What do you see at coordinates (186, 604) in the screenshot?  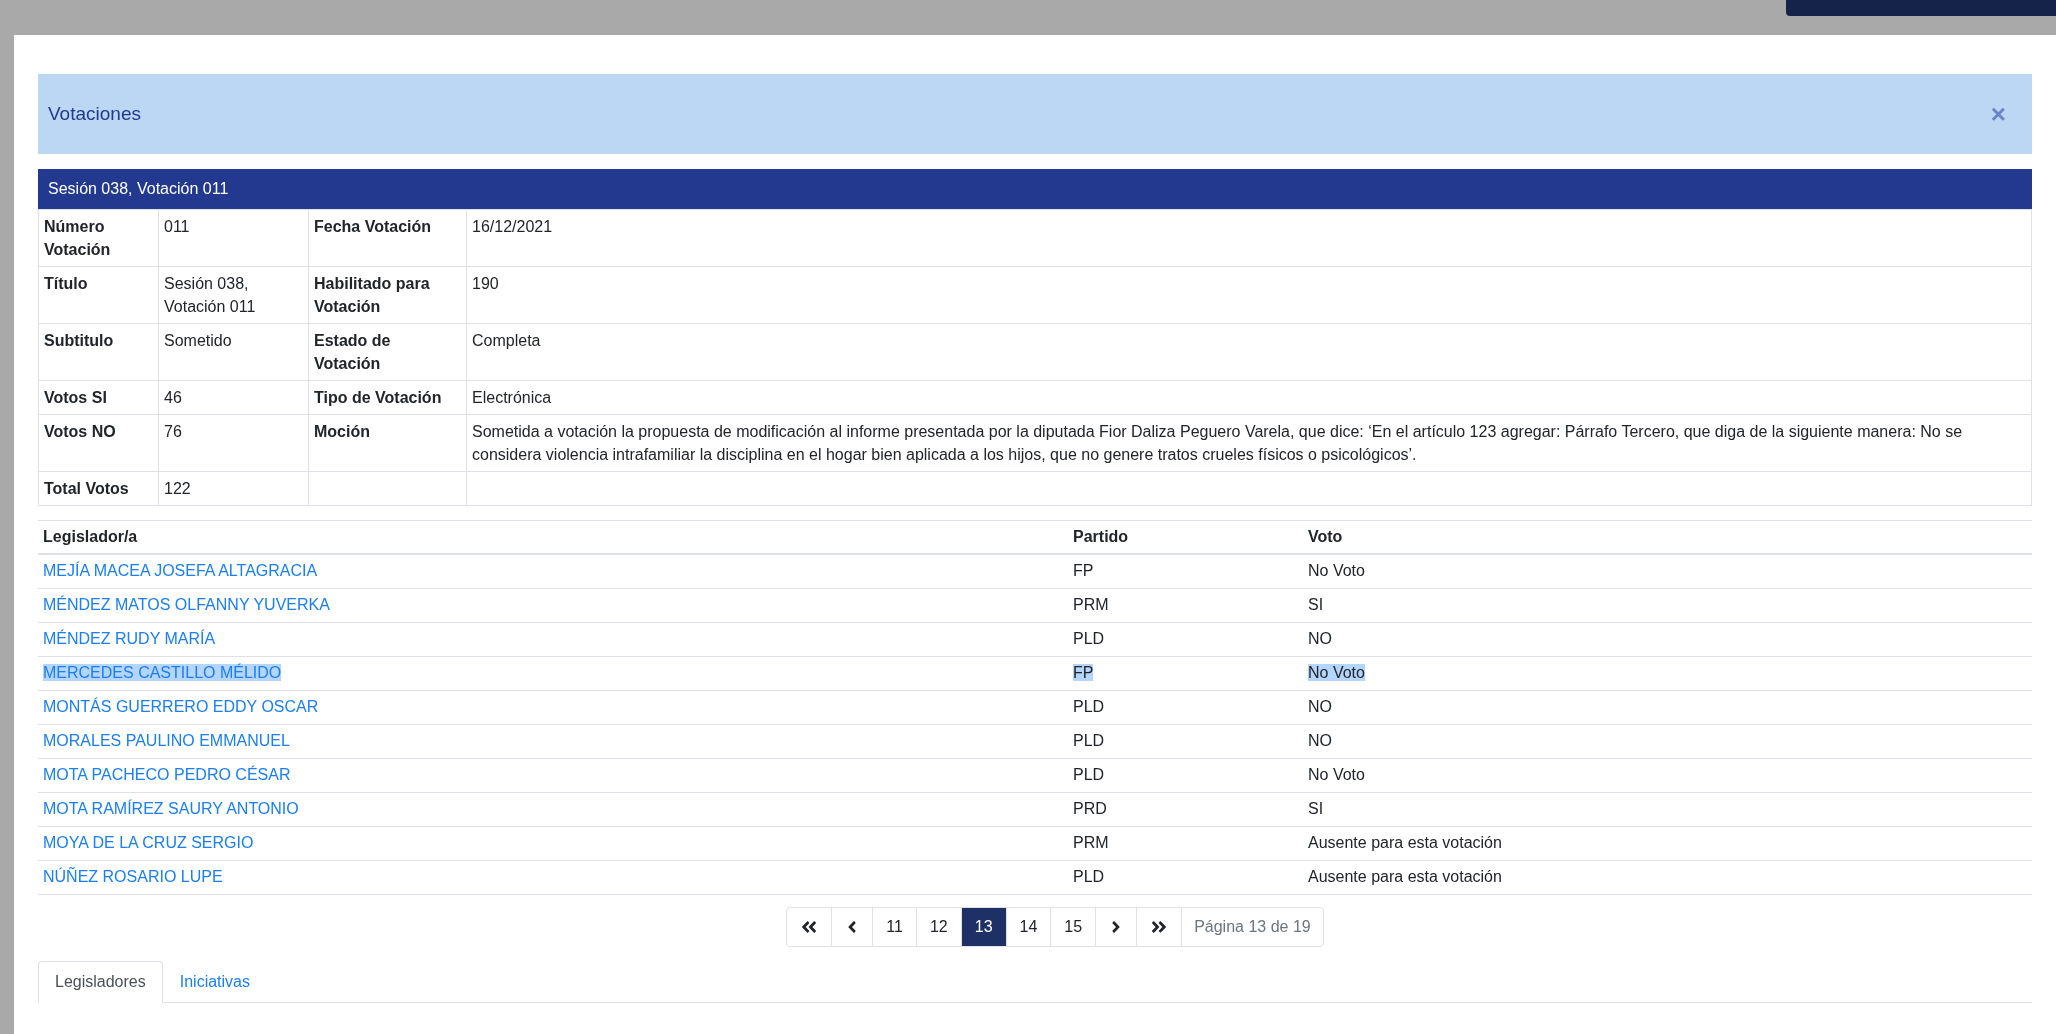 I see `legislator-link: MÉNDEZ MATOS OLFANNY YUVERKA` at bounding box center [186, 604].